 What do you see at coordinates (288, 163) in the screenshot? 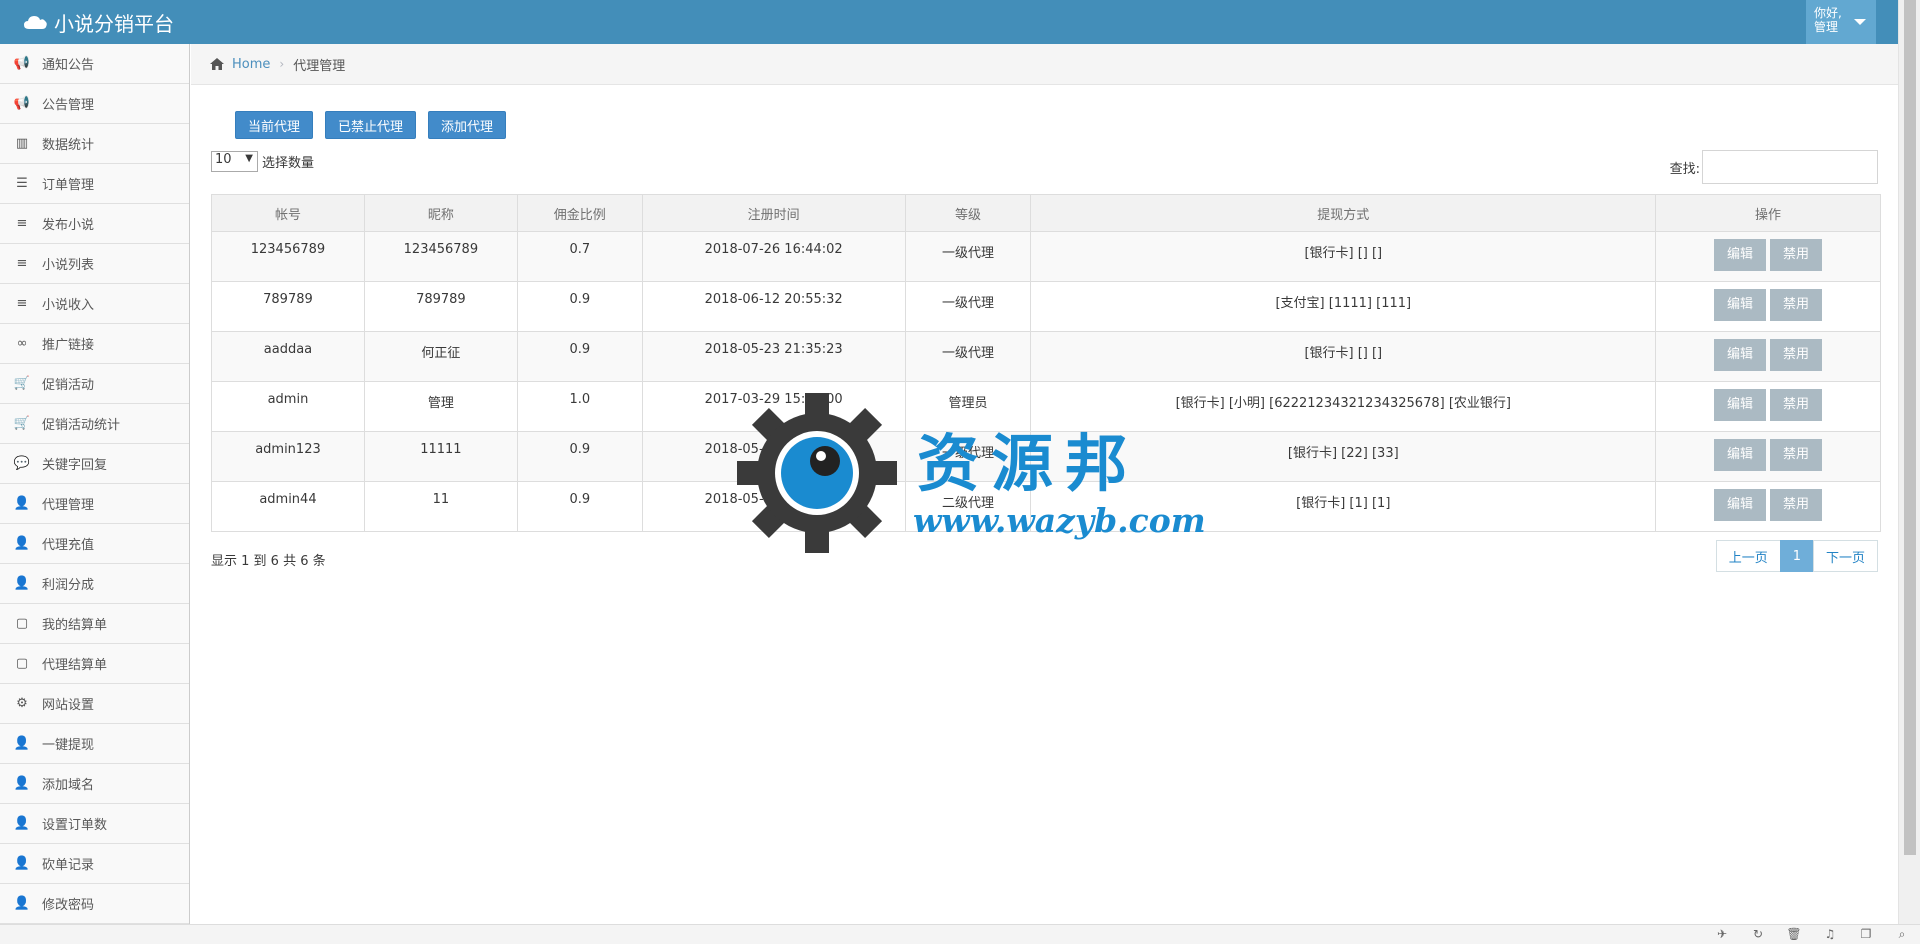
I see `page-length-label: 选择数量` at bounding box center [288, 163].